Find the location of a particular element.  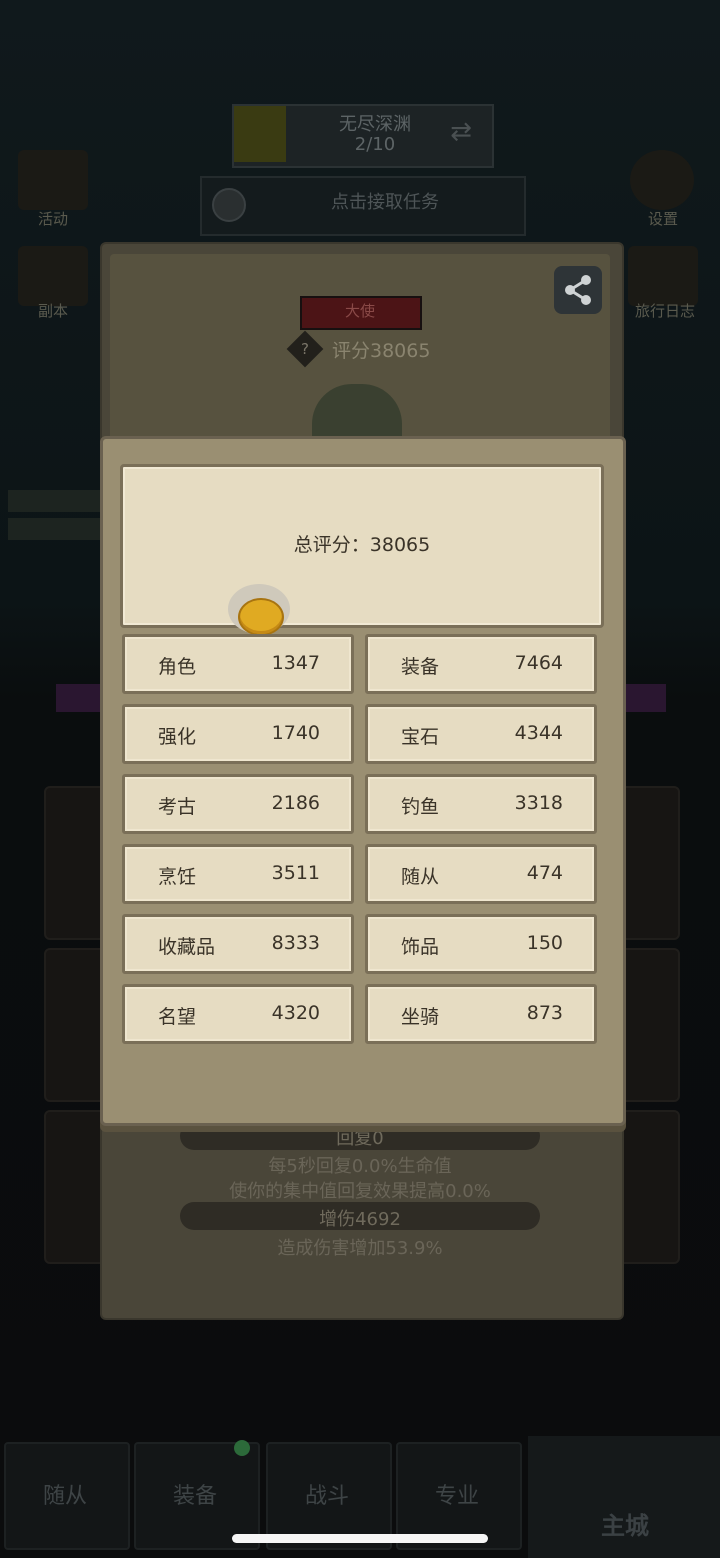

score-label: 饰品 is located at coordinates (420, 947).